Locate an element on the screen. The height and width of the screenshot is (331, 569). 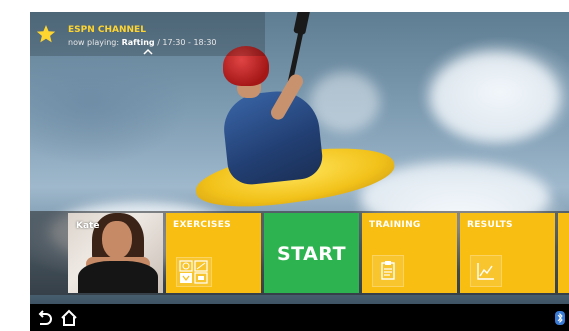
channel-name: ESPN CHANNEL is located at coordinates (107, 30).